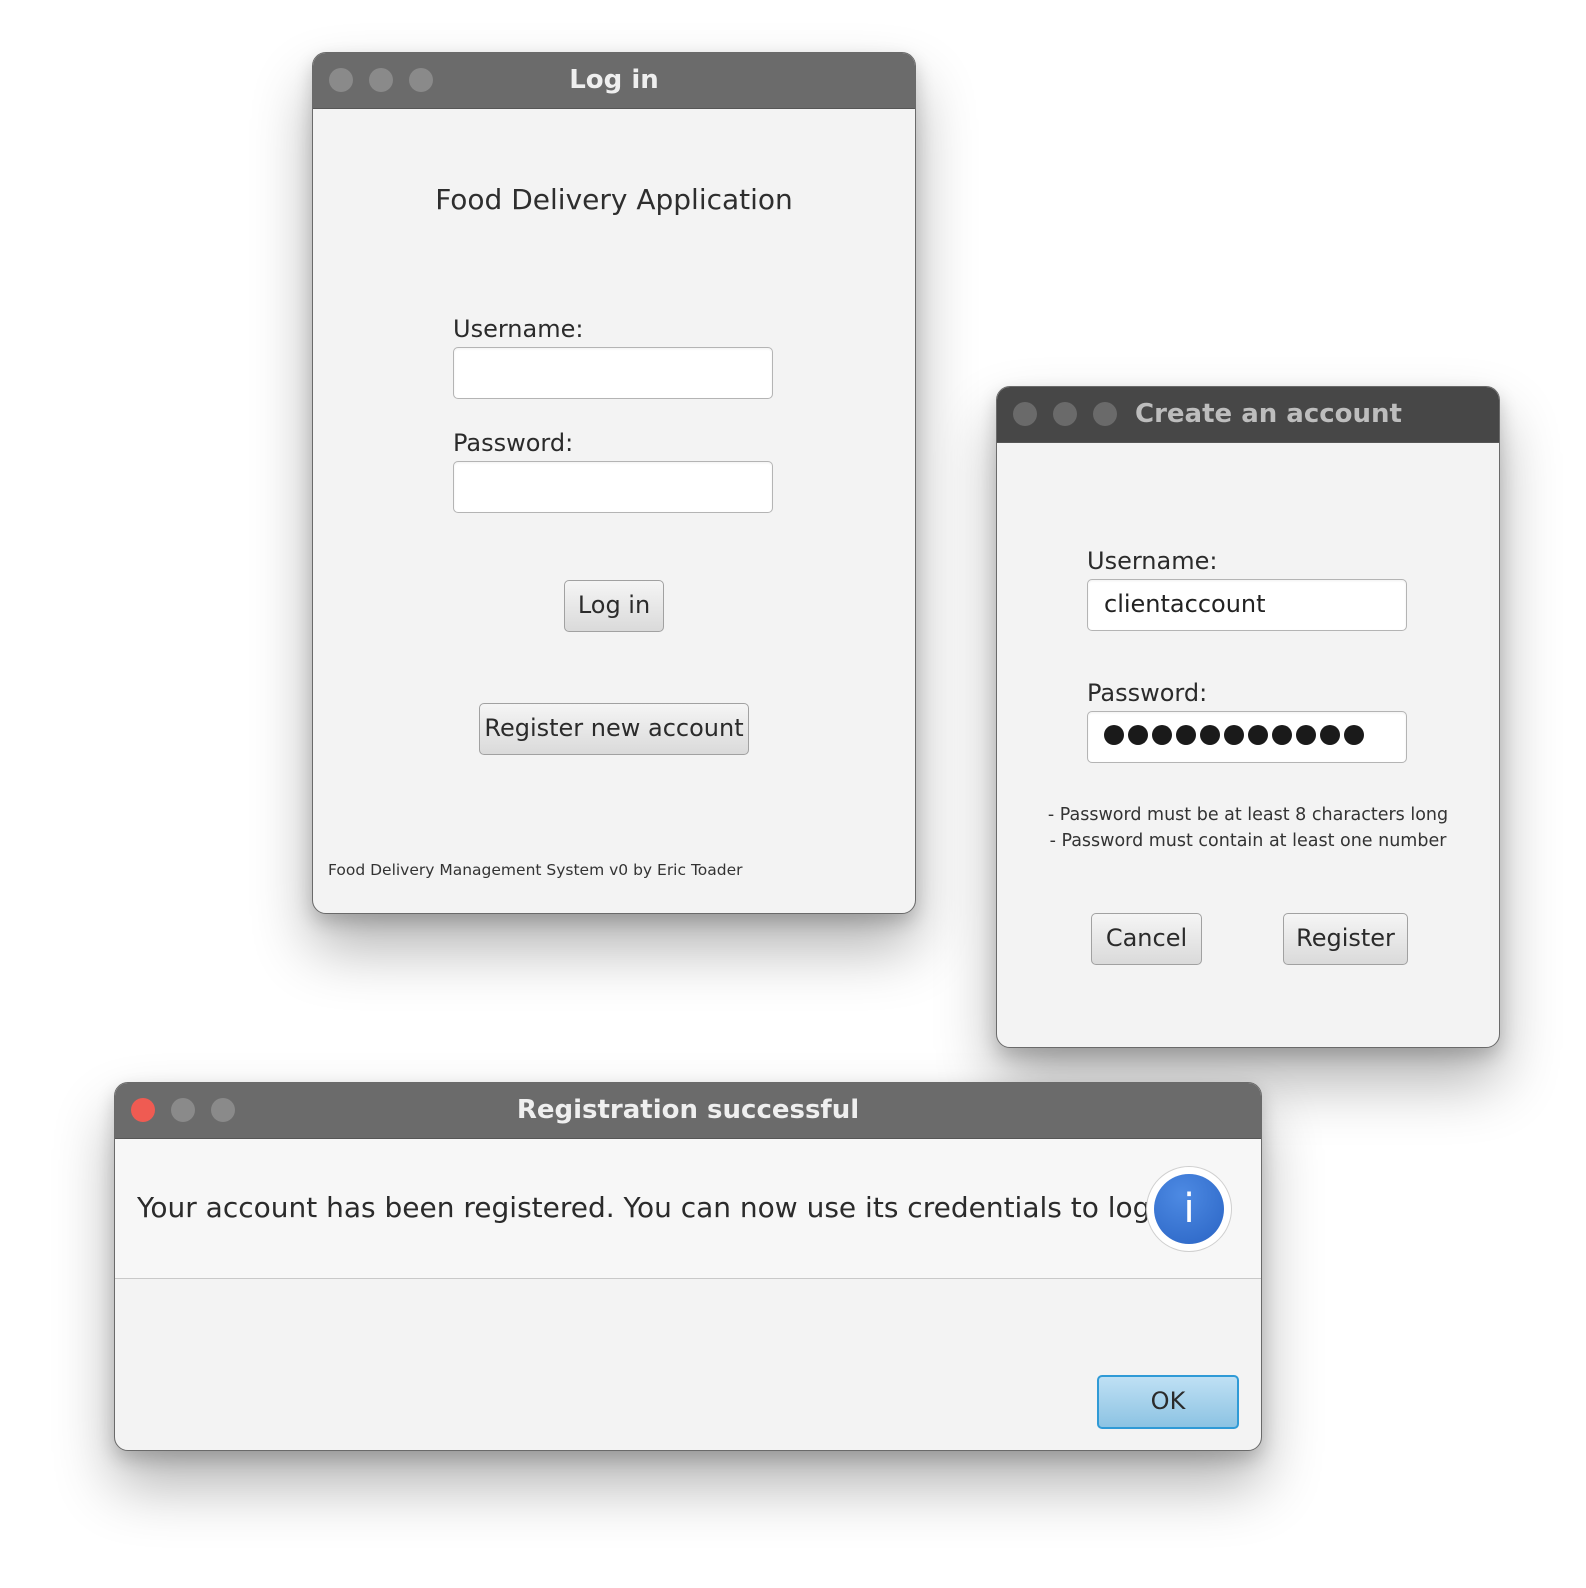 The width and height of the screenshot is (1586, 1588). I want to click on login-button-label: Log in, so click(614, 605).